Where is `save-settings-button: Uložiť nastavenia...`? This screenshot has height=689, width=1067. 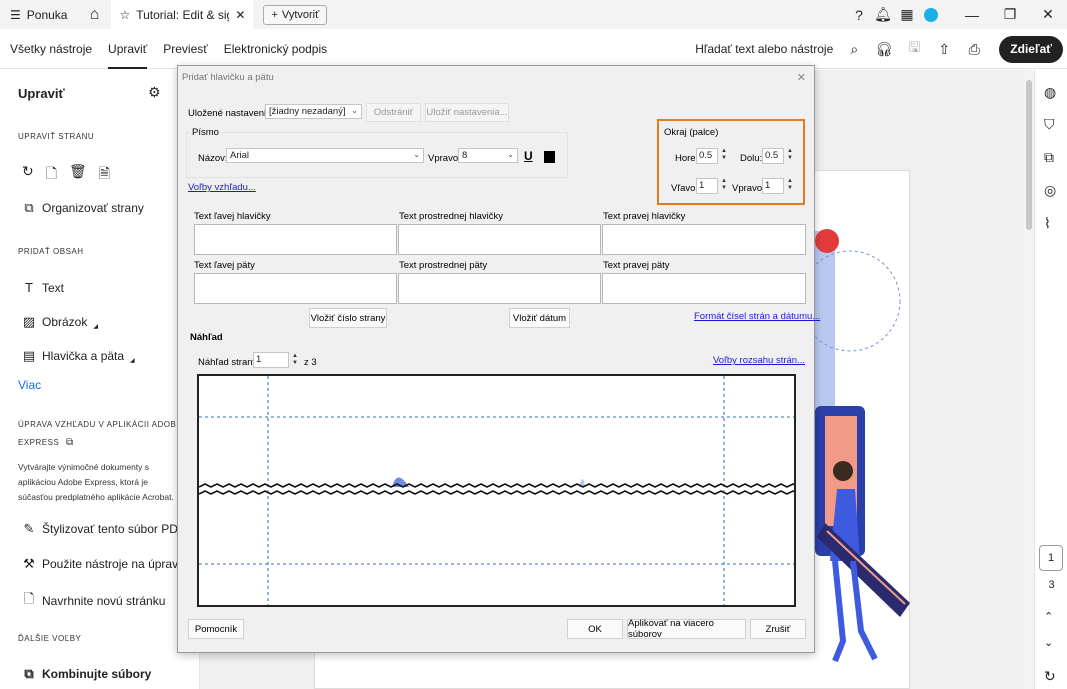 save-settings-button: Uložiť nastavenia... is located at coordinates (467, 112).